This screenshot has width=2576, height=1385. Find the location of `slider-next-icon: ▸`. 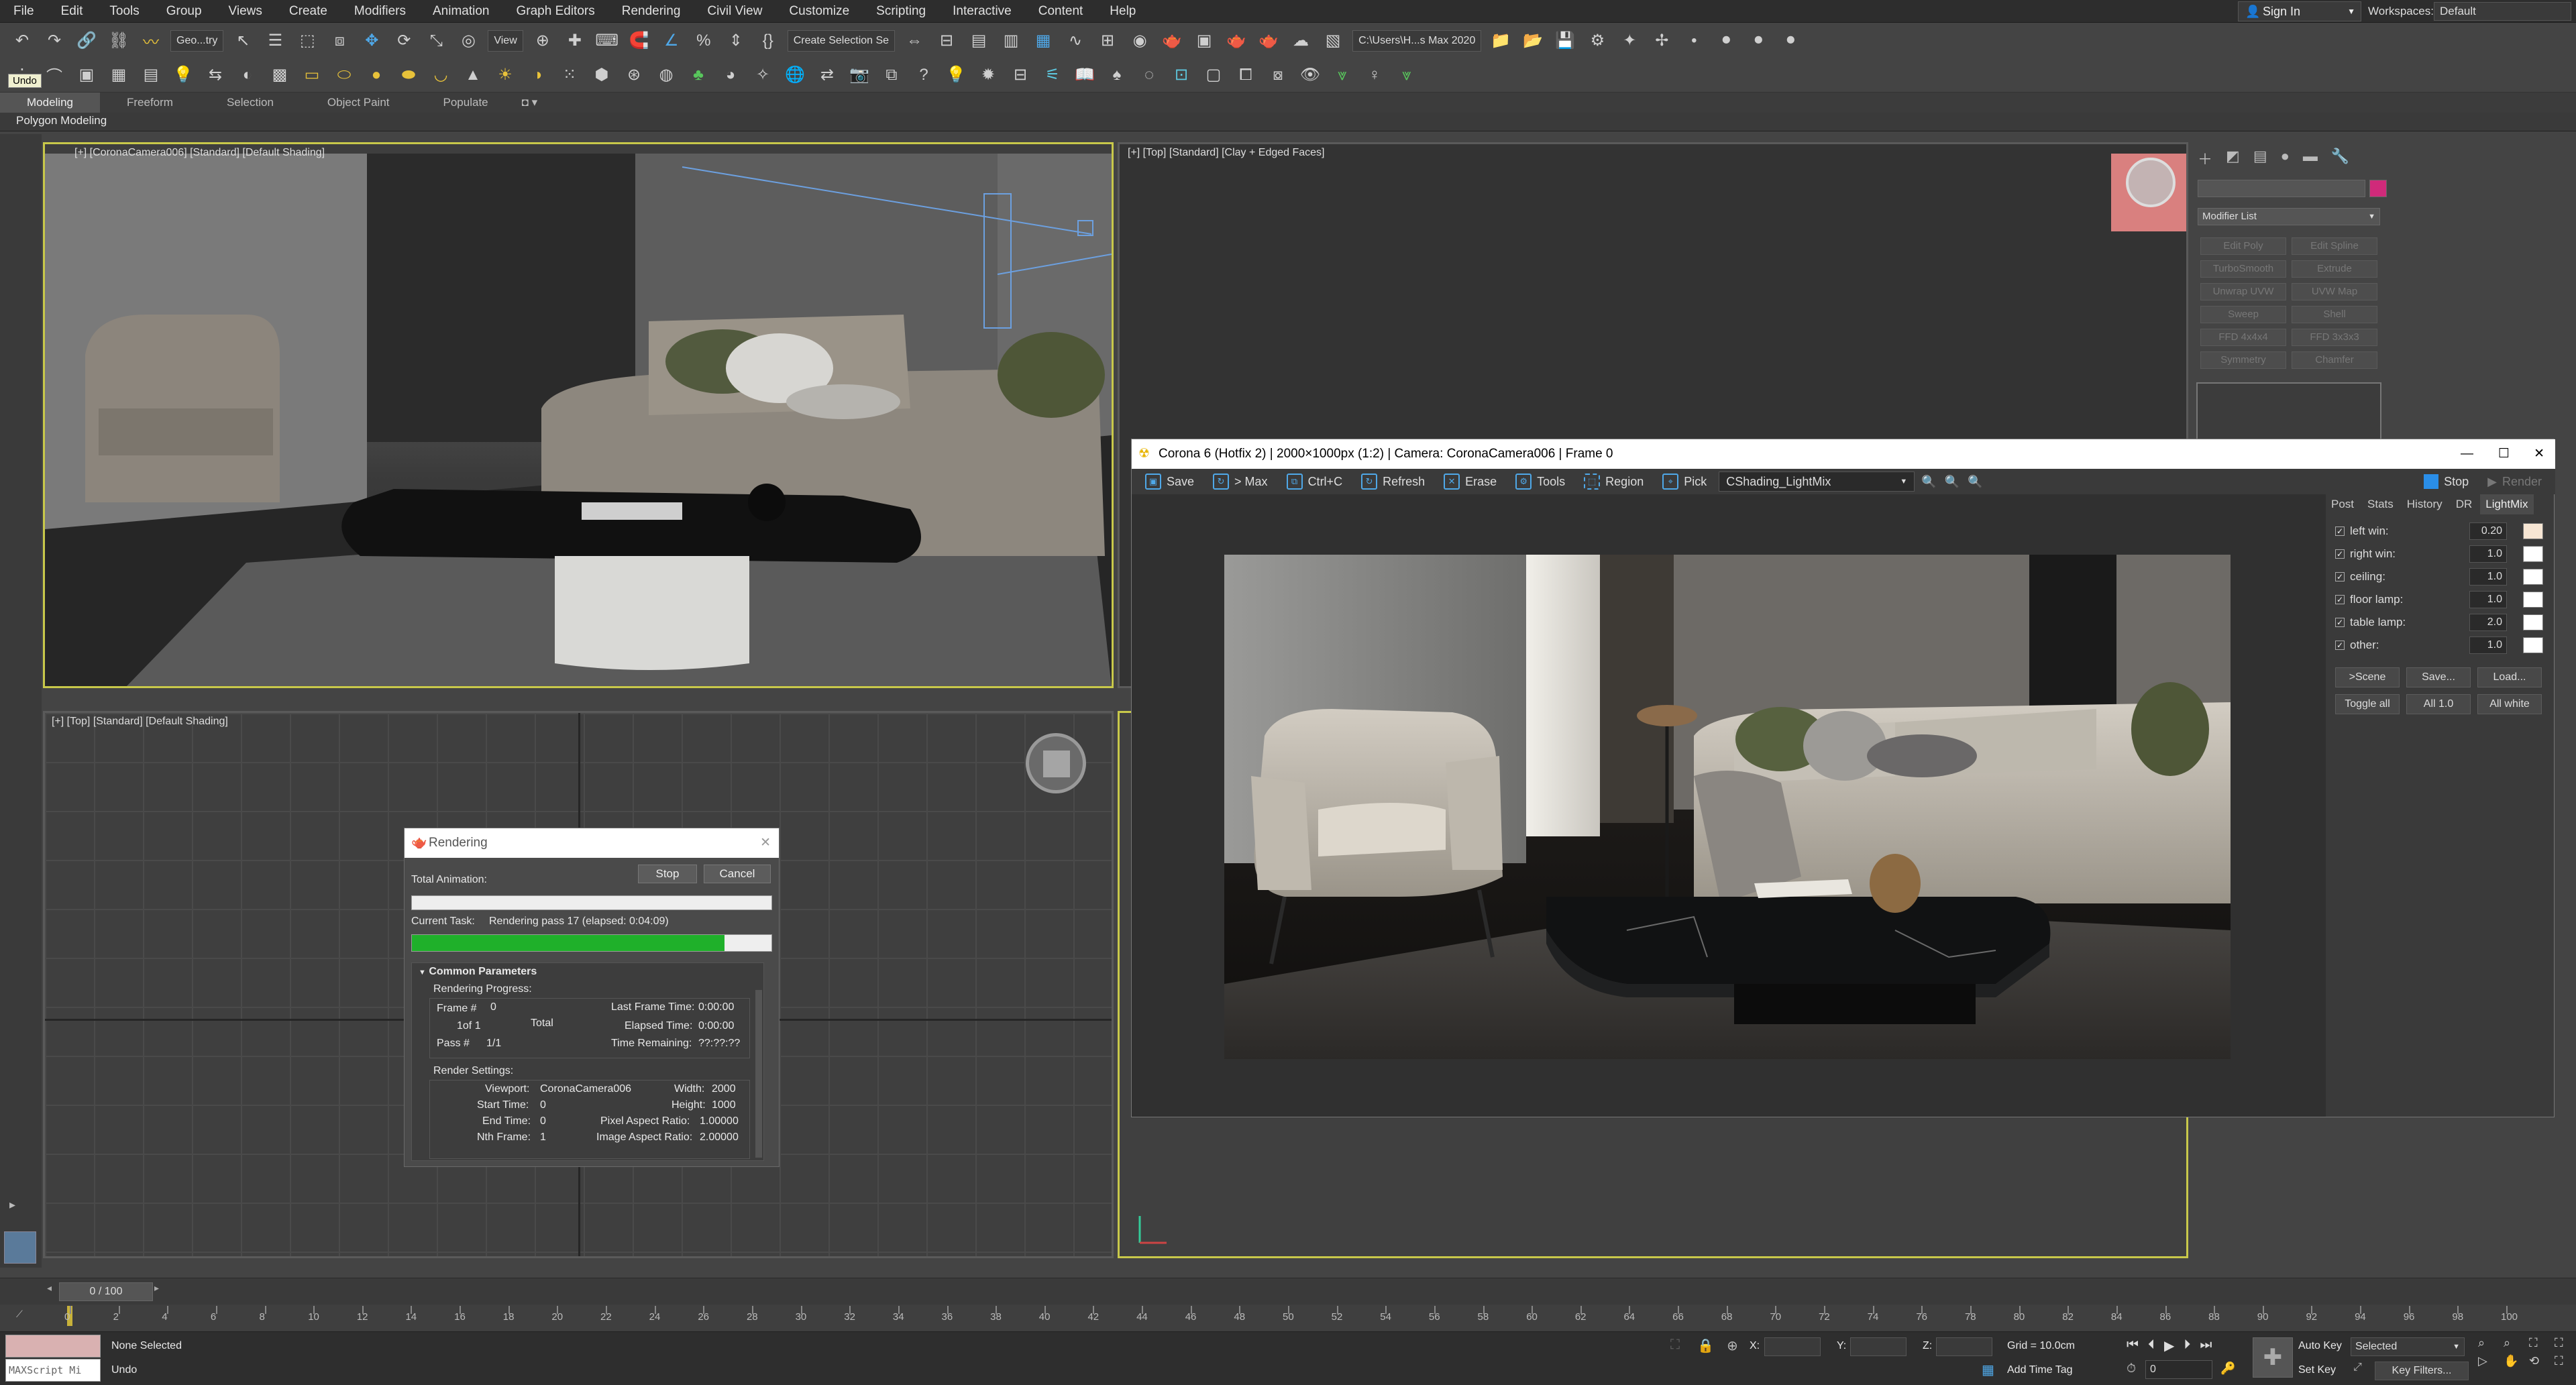

slider-next-icon: ▸ is located at coordinates (159, 1292).